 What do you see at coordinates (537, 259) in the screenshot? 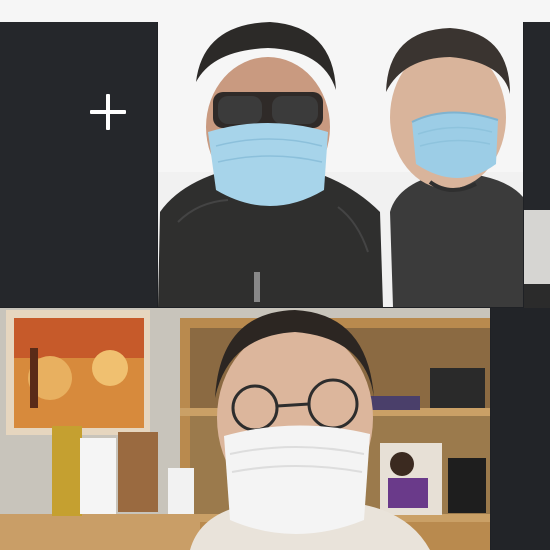
I see `side-tile-preview` at bounding box center [537, 259].